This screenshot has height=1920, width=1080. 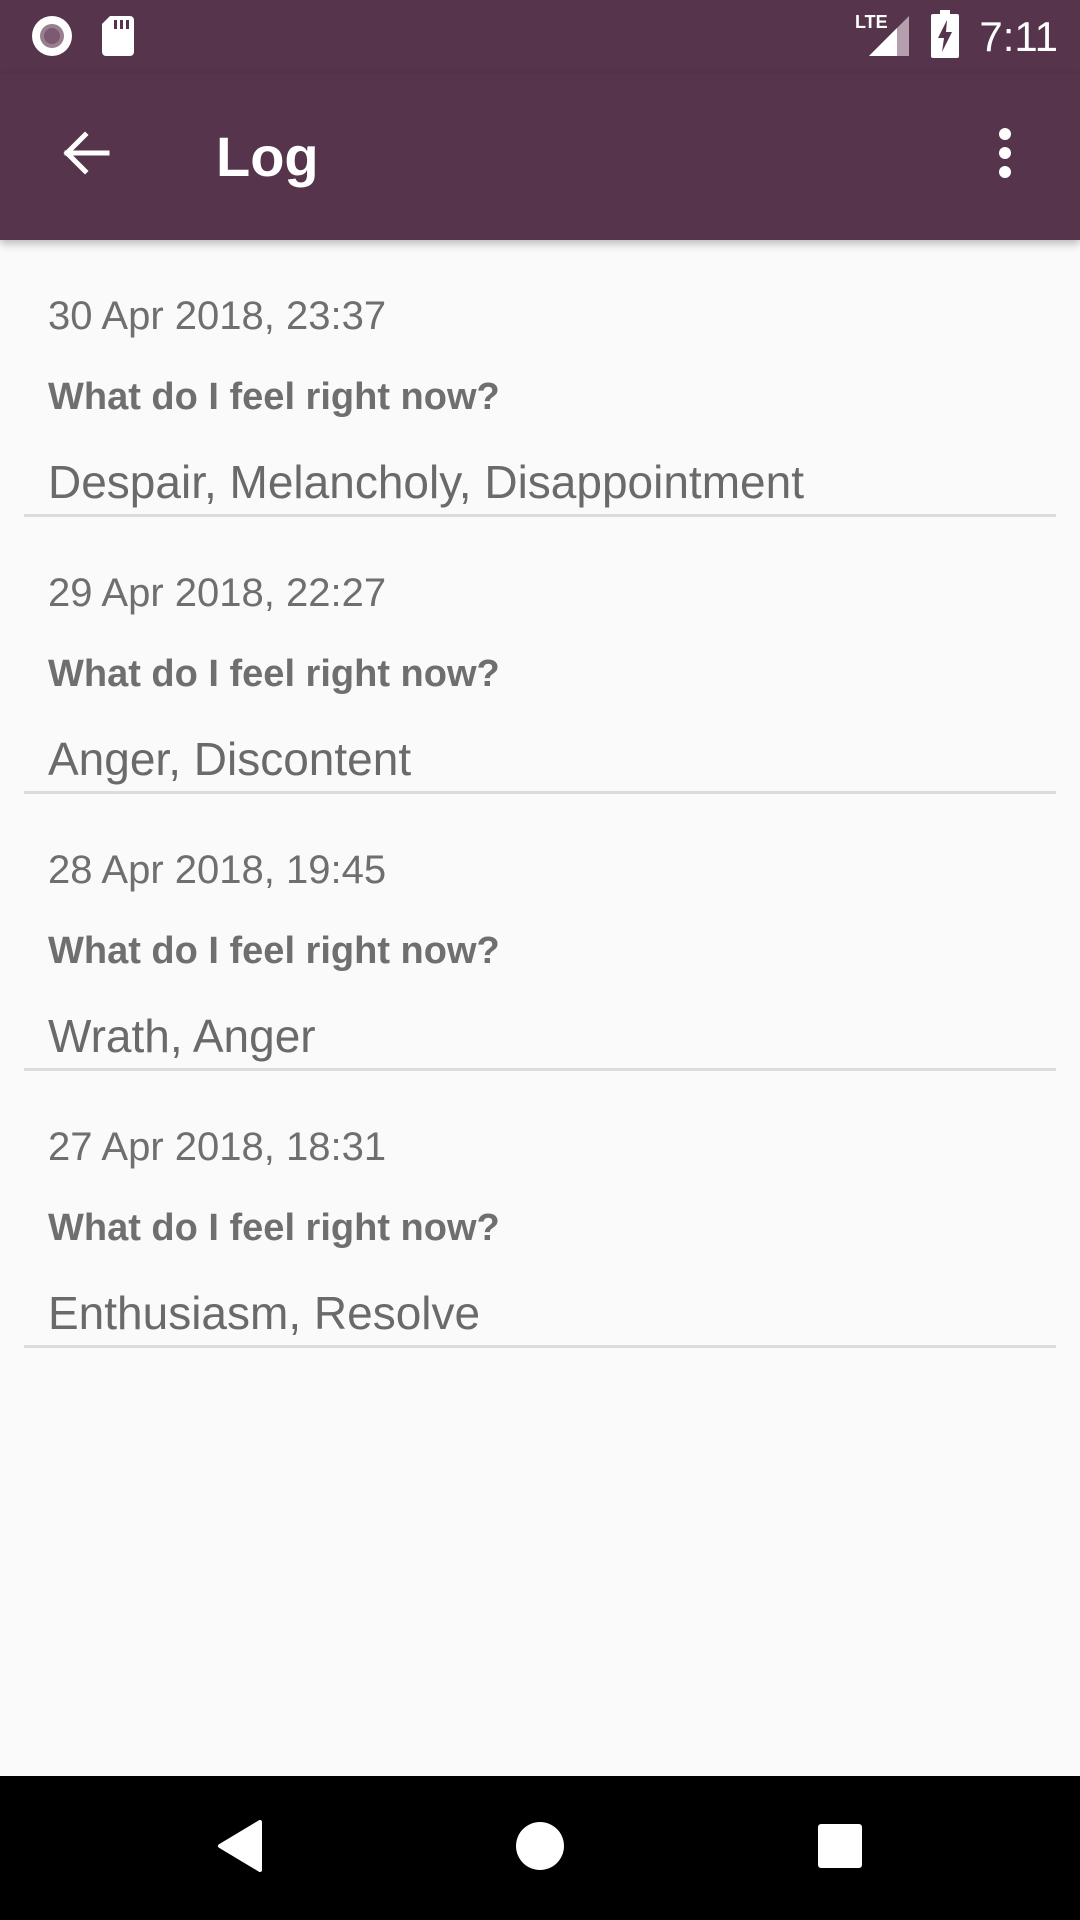 I want to click on nav-recents-button, so click(x=840, y=1848).